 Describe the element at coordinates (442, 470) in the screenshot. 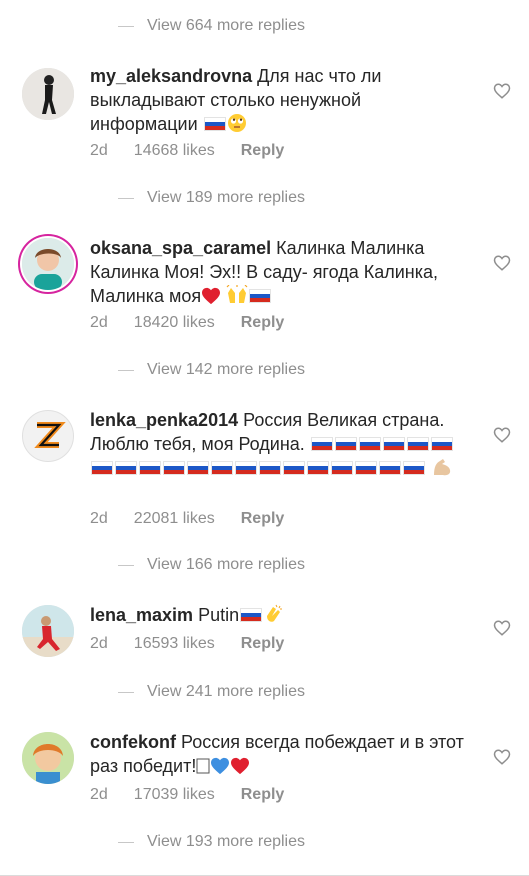

I see `flexed-biceps-icon` at that location.